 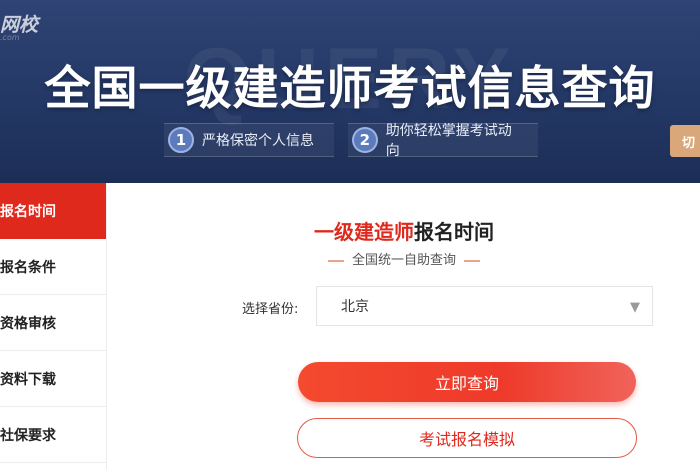 I want to click on page-title: 一级建造师报名时间, so click(x=404, y=230).